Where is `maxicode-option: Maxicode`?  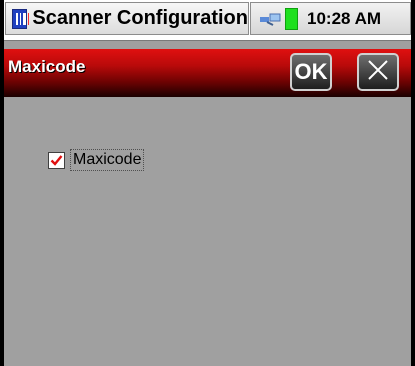 maxicode-option: Maxicode is located at coordinates (96, 160).